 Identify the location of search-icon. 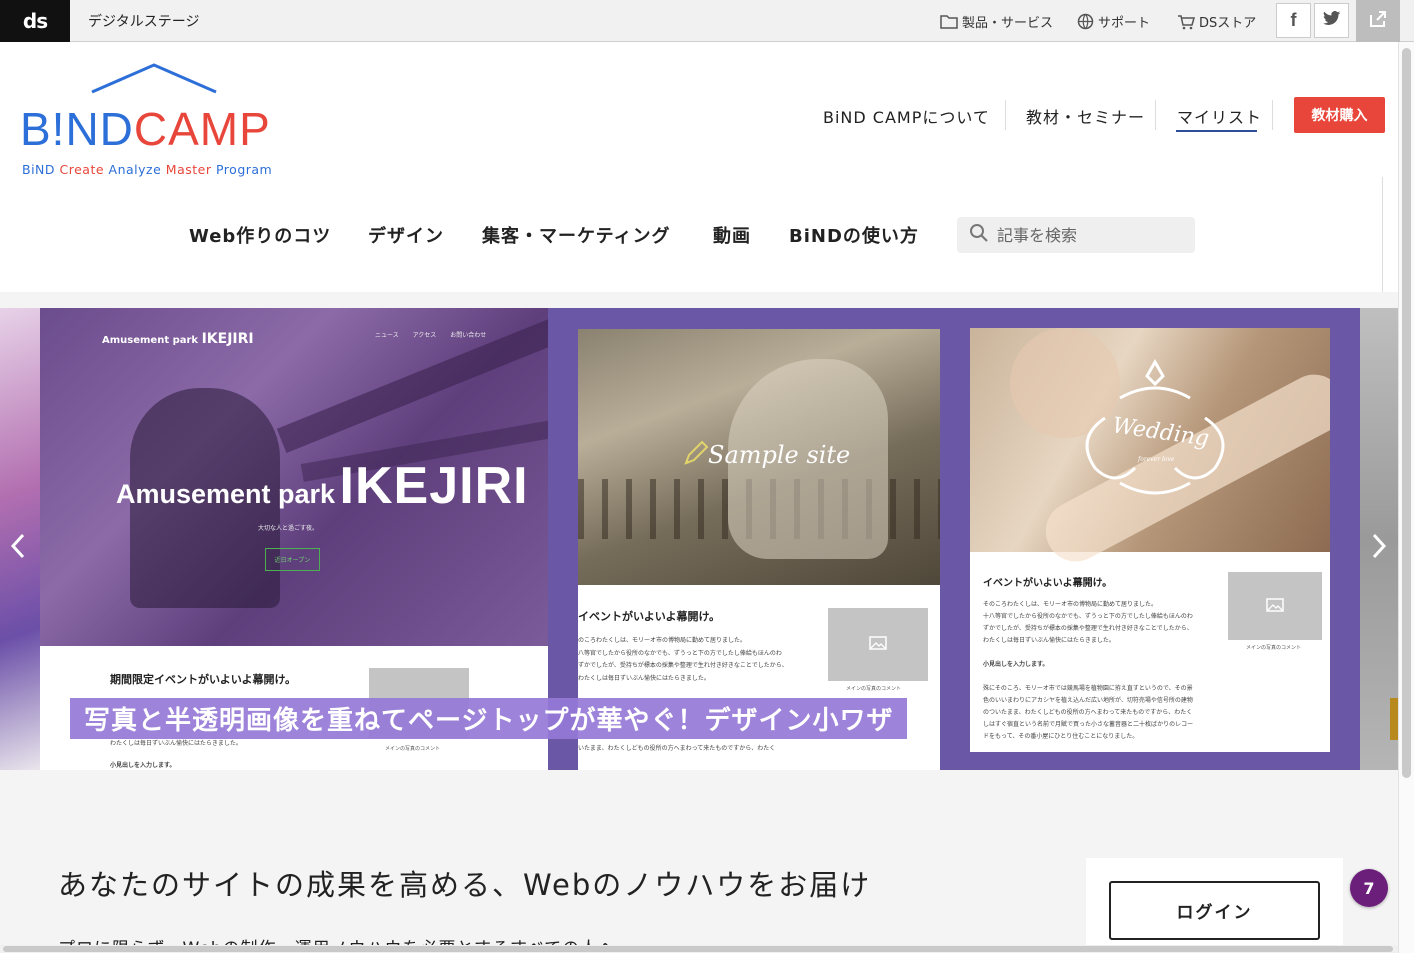
(979, 235).